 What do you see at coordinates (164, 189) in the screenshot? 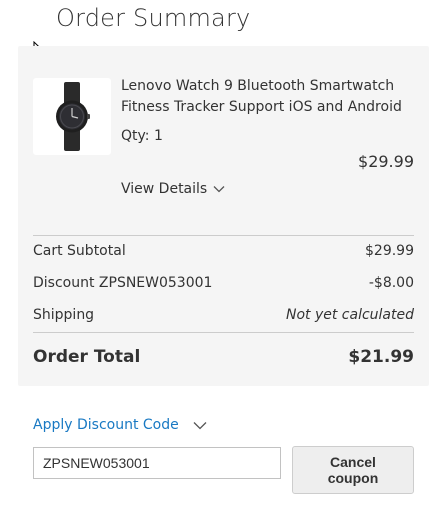
I see `view-details-label: View Details` at bounding box center [164, 189].